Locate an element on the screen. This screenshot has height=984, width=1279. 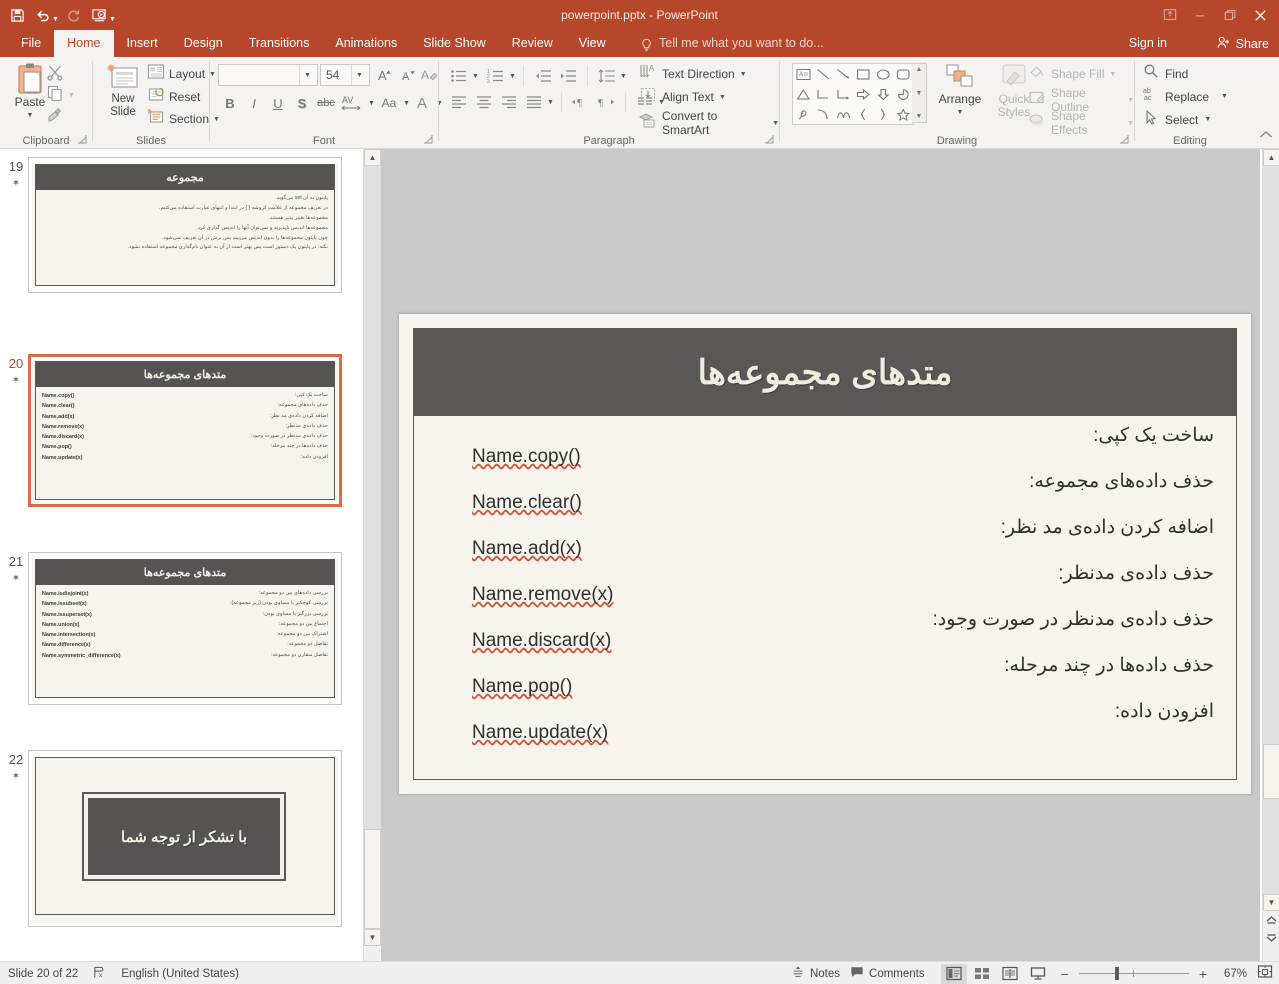
shape-right-arrow-icon is located at coordinates (863, 94).